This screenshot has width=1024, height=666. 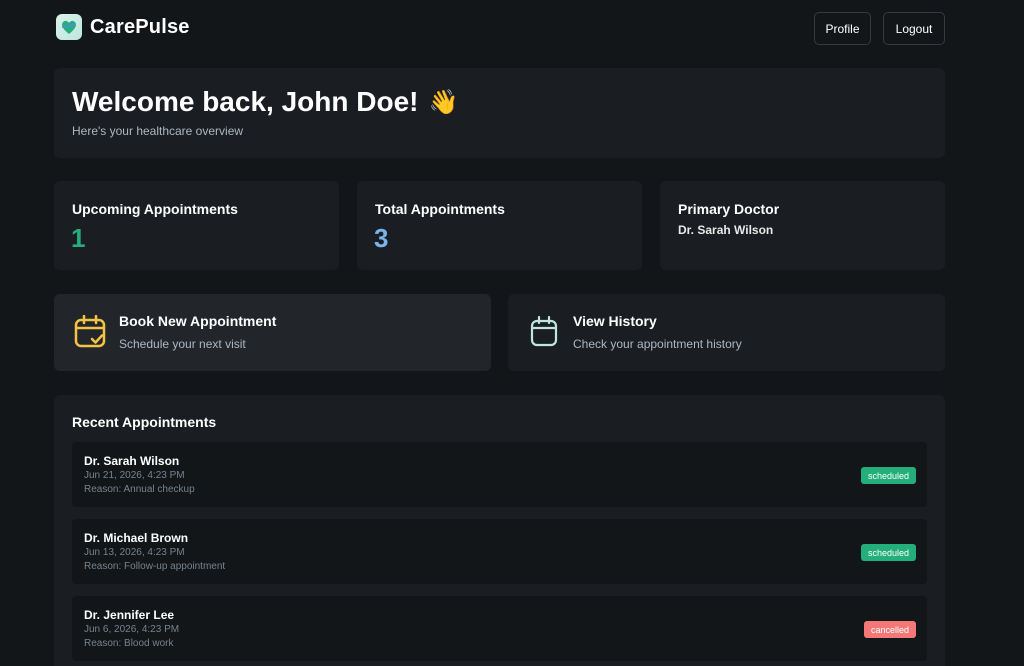 I want to click on section-title: Recent Appointments, so click(x=144, y=422).